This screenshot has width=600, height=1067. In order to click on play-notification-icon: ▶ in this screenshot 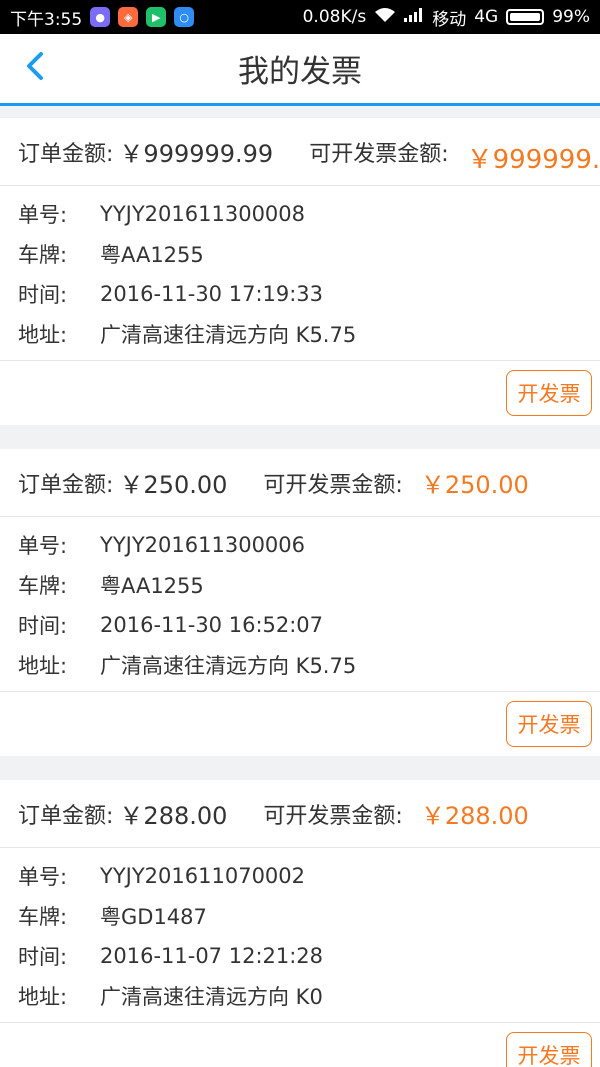, I will do `click(156, 17)`.